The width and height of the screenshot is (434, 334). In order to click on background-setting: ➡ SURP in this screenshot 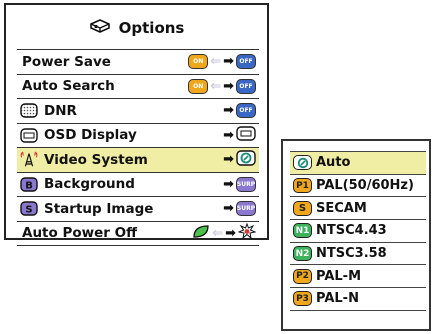, I will do `click(239, 185)`.